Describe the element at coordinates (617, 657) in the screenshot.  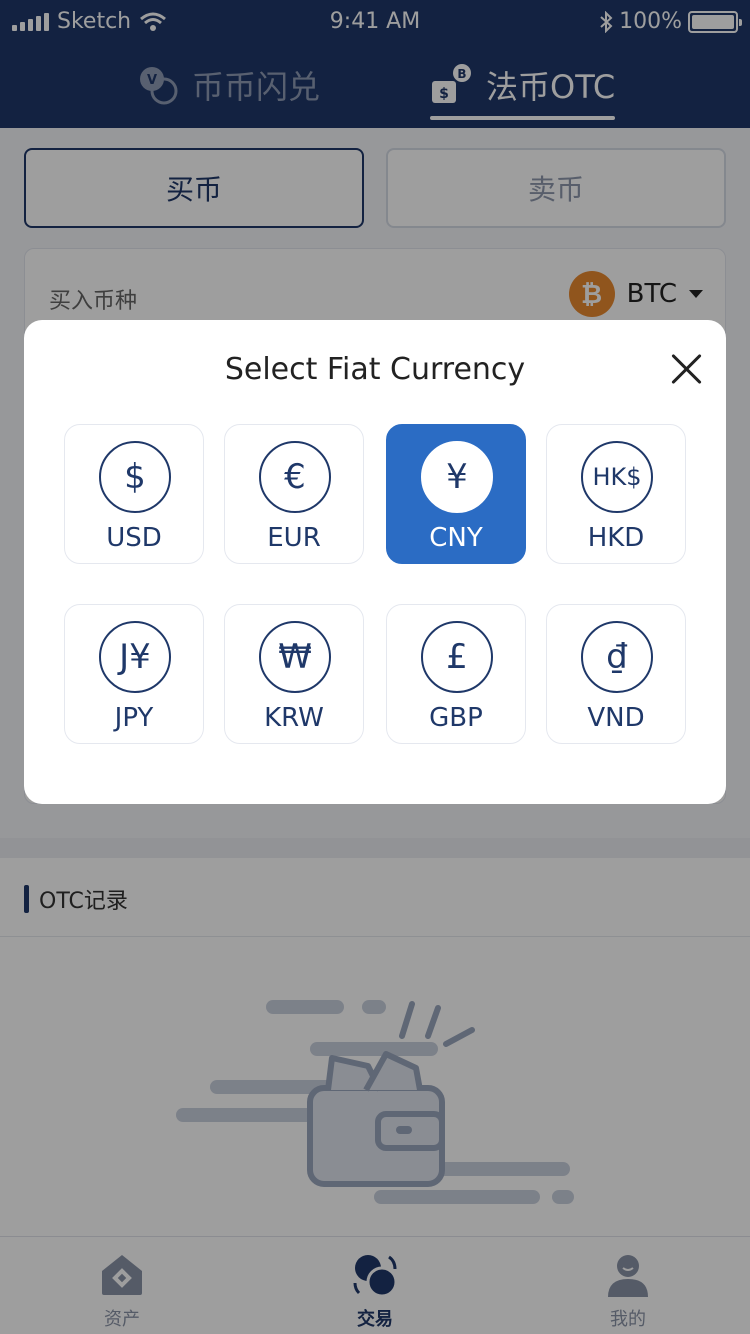
I see `dong-icon: ₫` at that location.